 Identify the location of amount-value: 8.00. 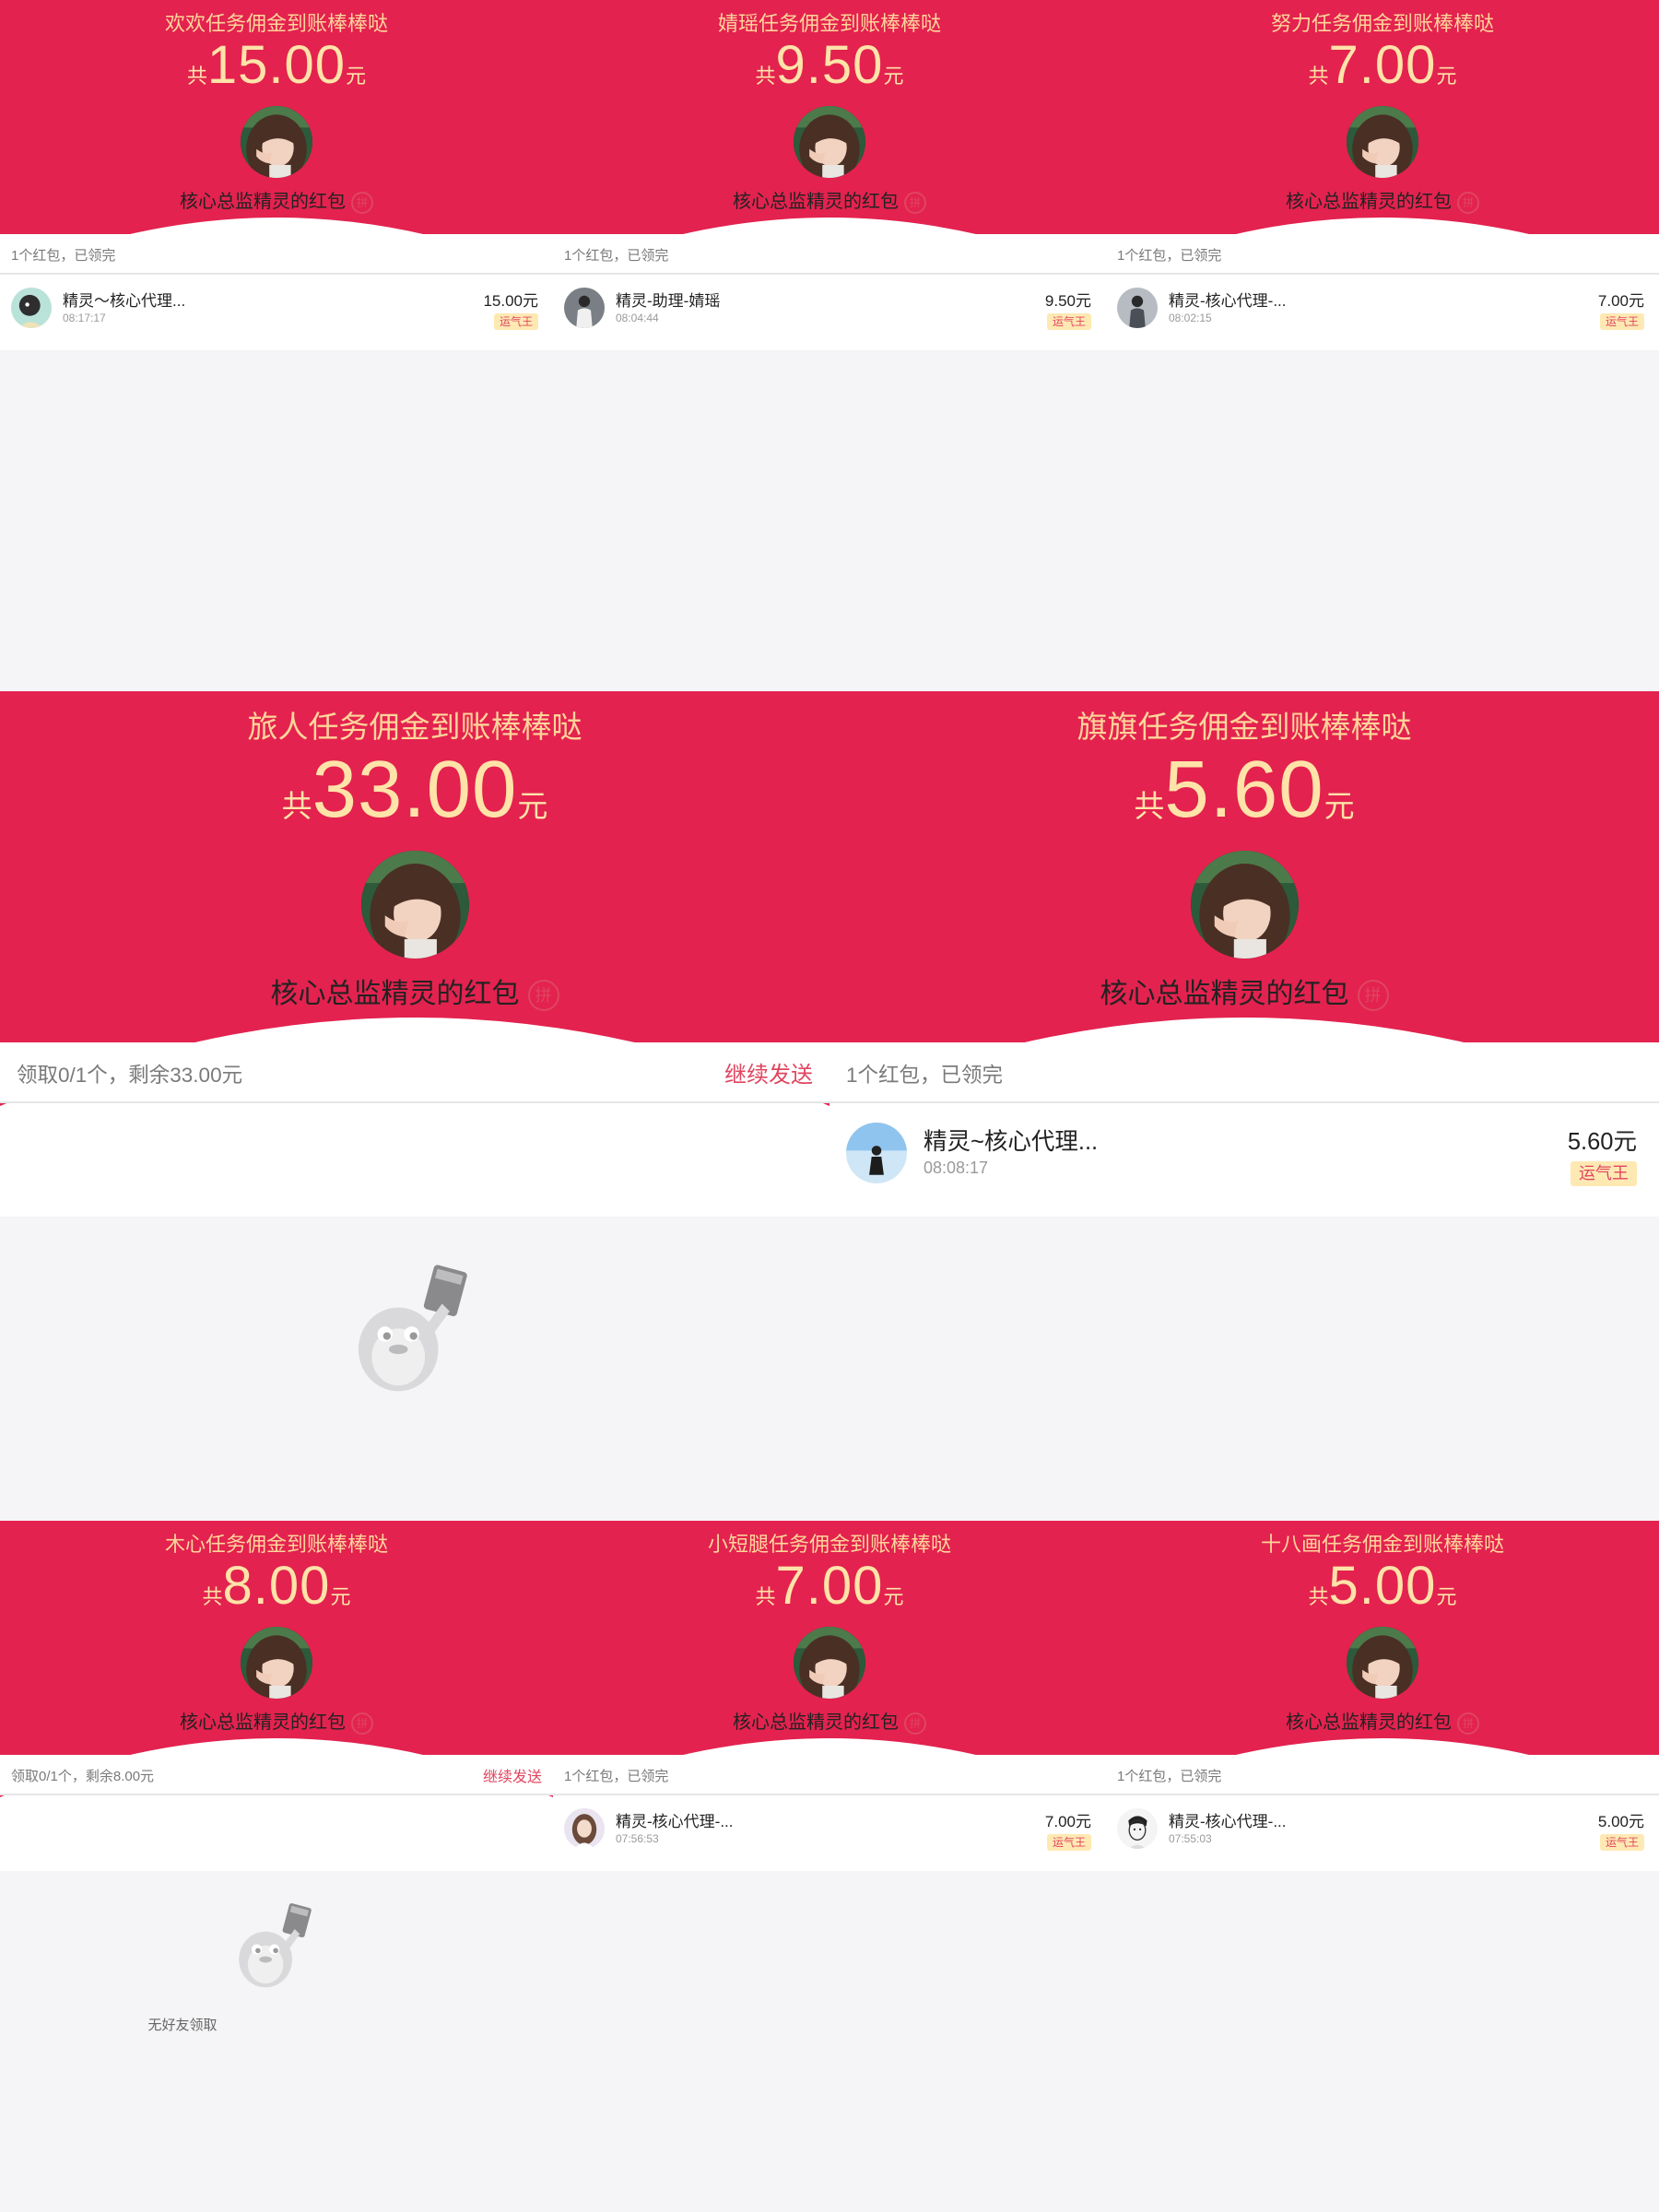
(276, 1586).